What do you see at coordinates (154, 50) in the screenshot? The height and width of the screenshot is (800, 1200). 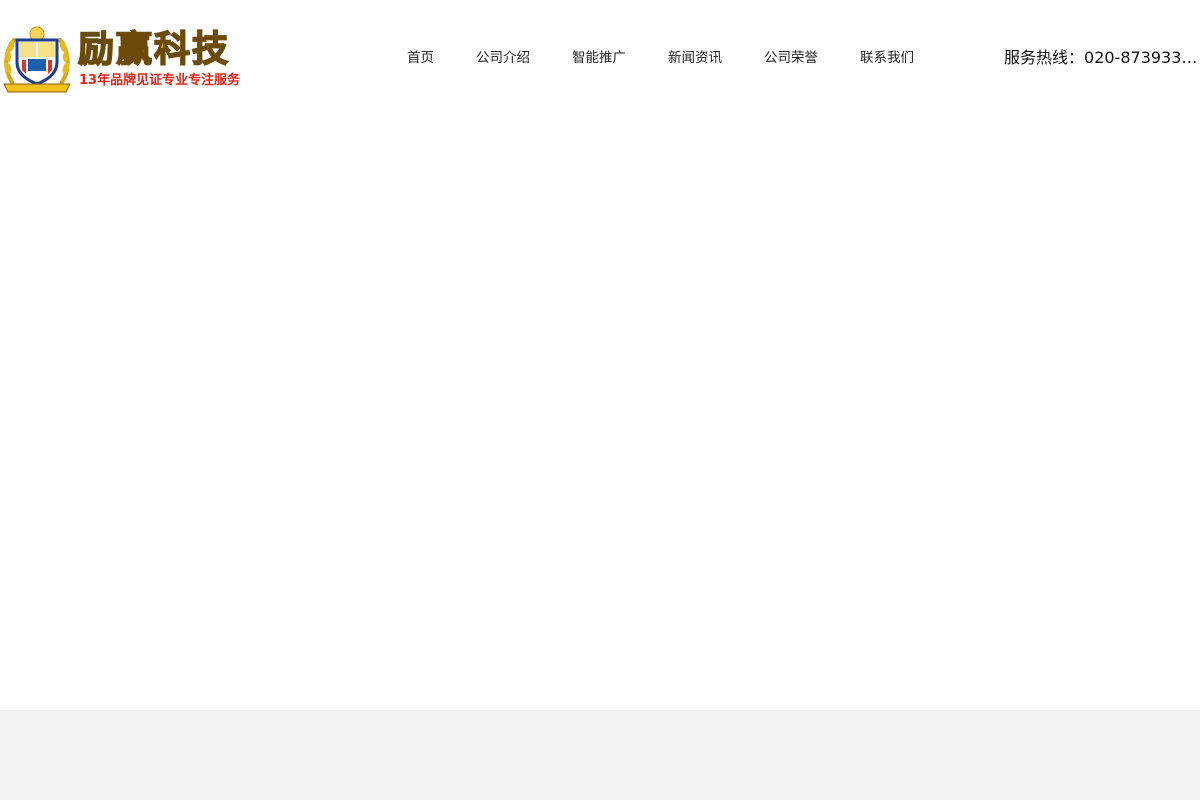 I see `logo-name: 励赢科技` at bounding box center [154, 50].